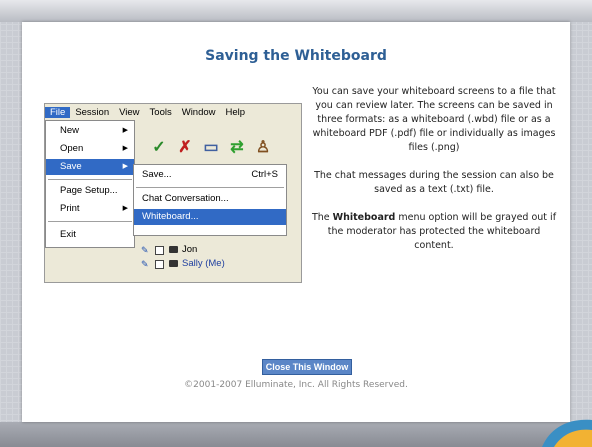  What do you see at coordinates (90, 149) in the screenshot?
I see `file-menu-open: Open ▶` at bounding box center [90, 149].